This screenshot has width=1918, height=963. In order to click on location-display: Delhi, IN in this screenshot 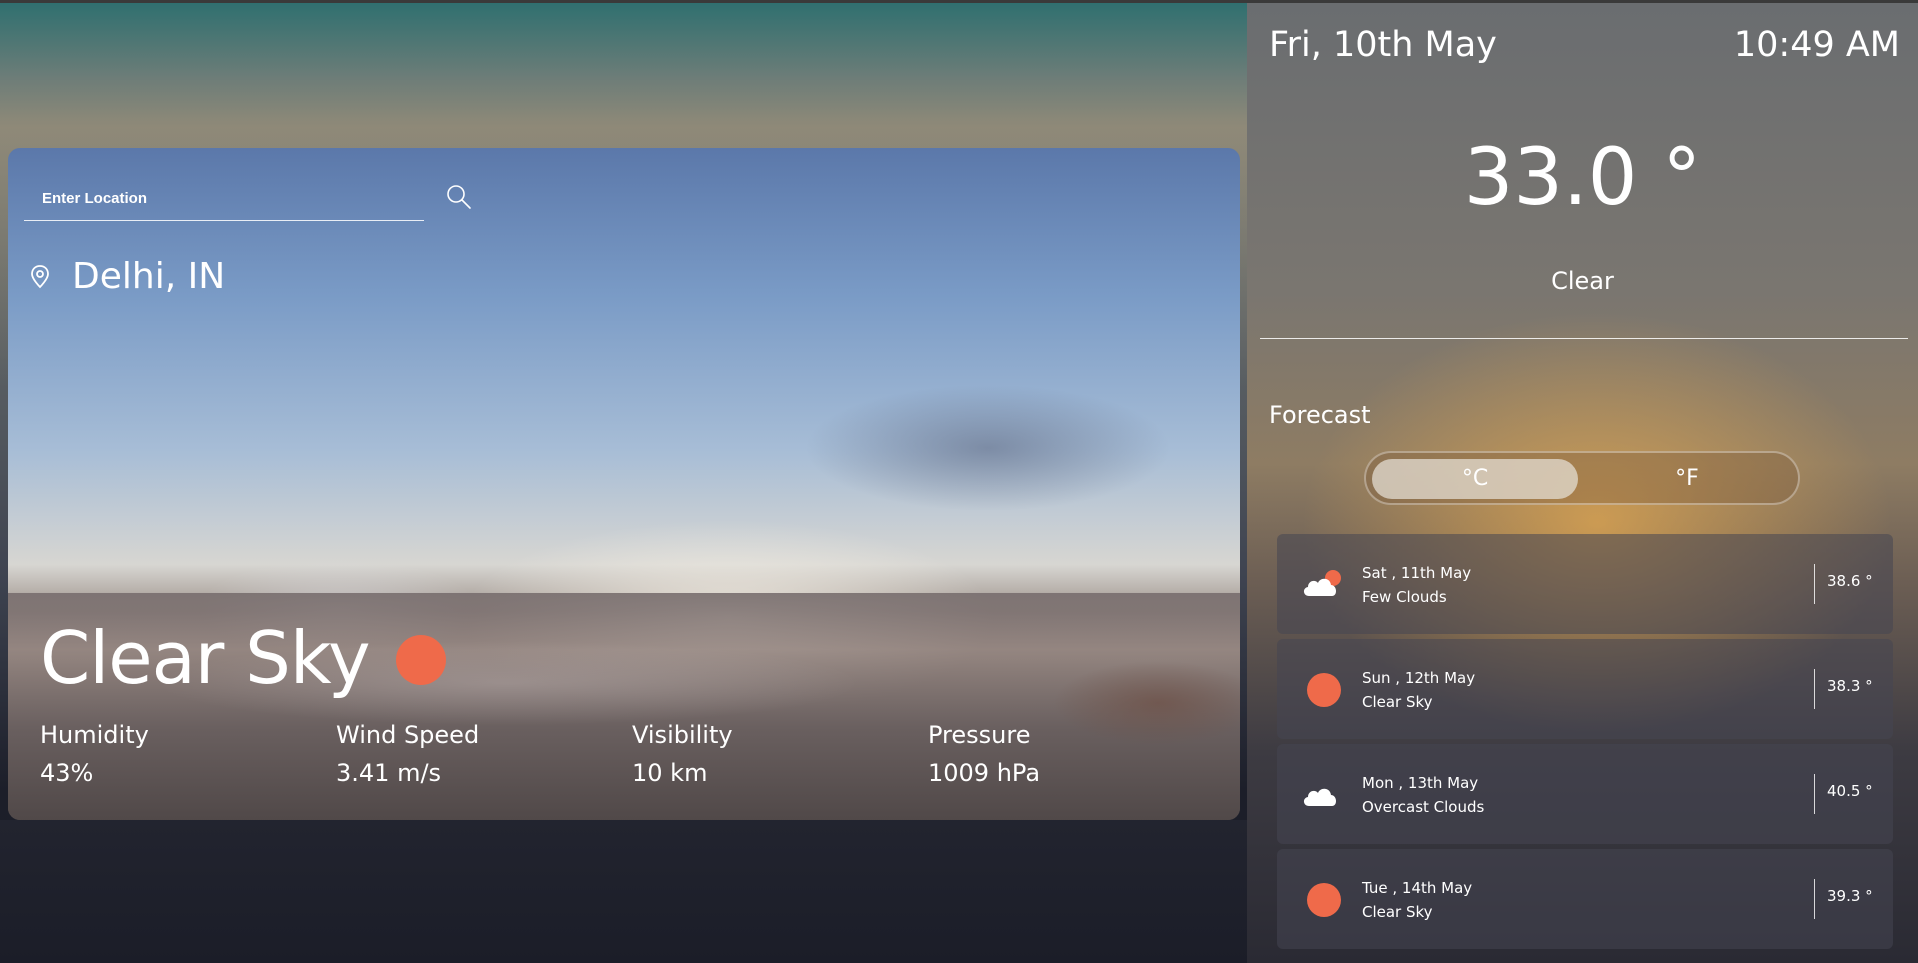, I will do `click(127, 276)`.